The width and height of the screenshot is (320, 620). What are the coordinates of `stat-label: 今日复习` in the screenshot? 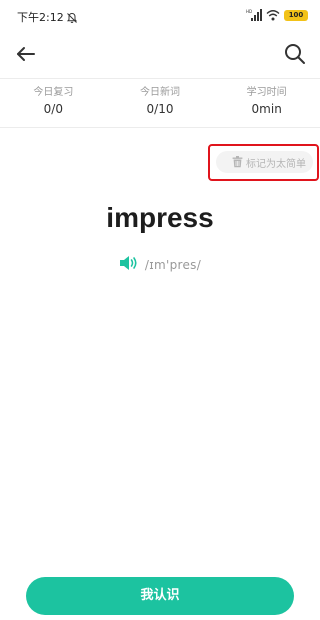 It's located at (53, 92).